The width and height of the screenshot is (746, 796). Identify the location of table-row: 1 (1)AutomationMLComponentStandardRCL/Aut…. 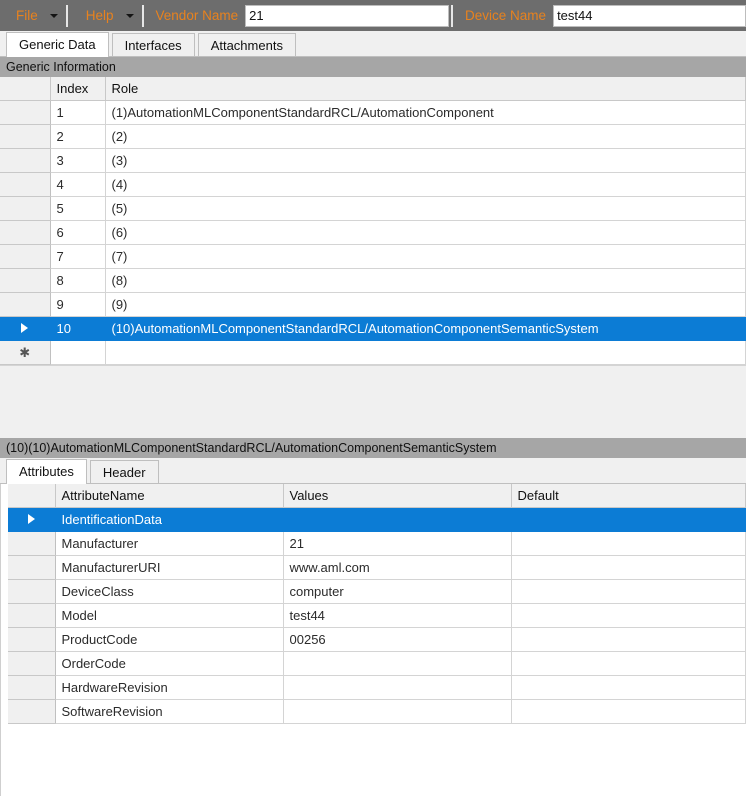
(373, 112).